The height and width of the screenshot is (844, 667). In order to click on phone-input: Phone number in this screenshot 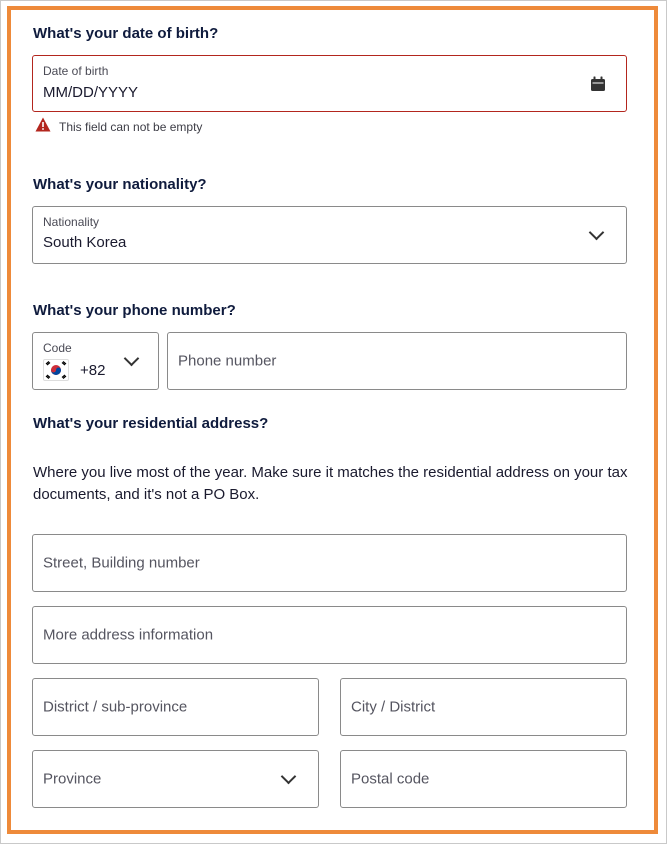, I will do `click(397, 361)`.